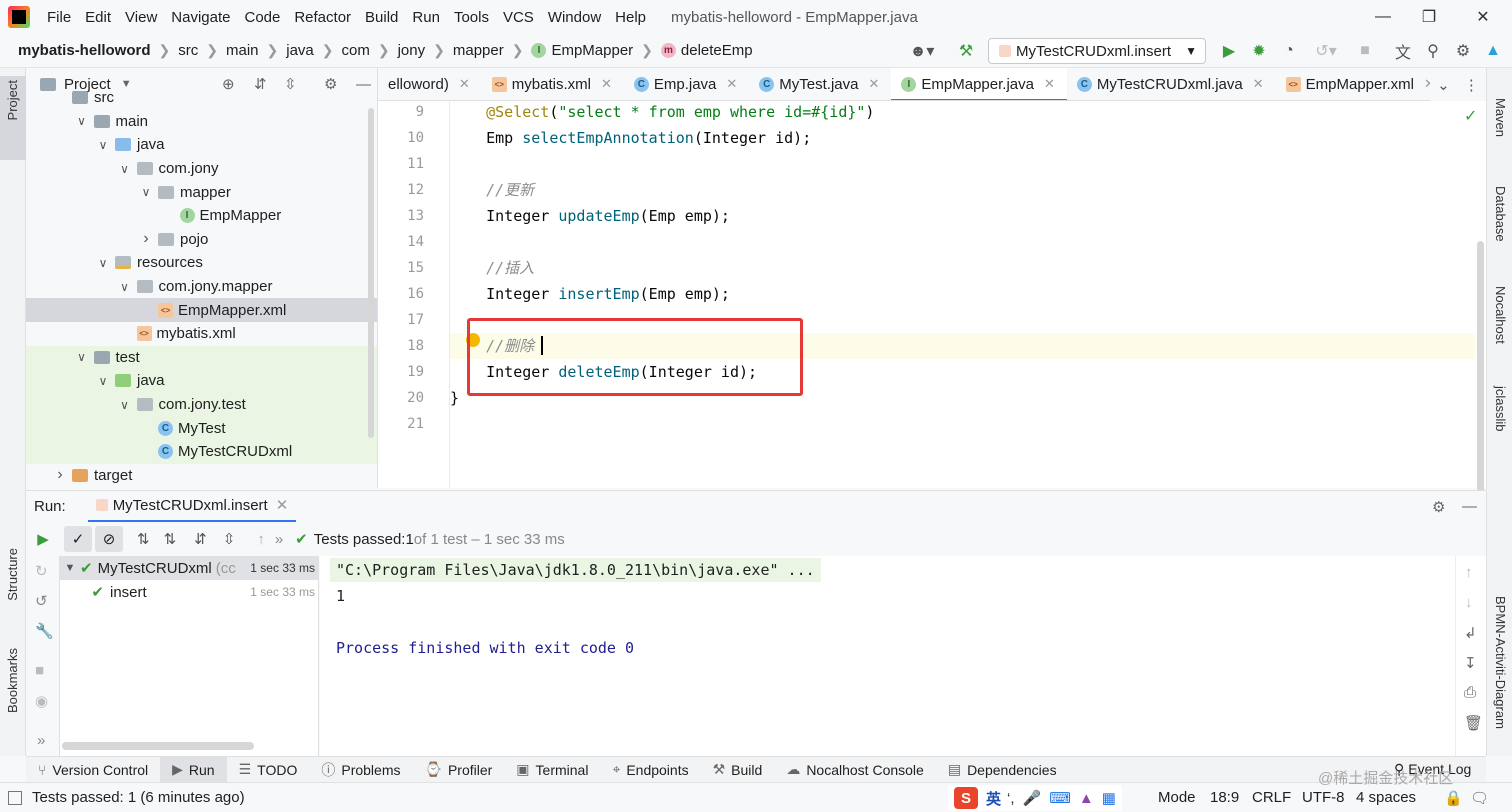 This screenshot has width=1512, height=812. Describe the element at coordinates (262, 17) in the screenshot. I see `menu-code: Code` at that location.